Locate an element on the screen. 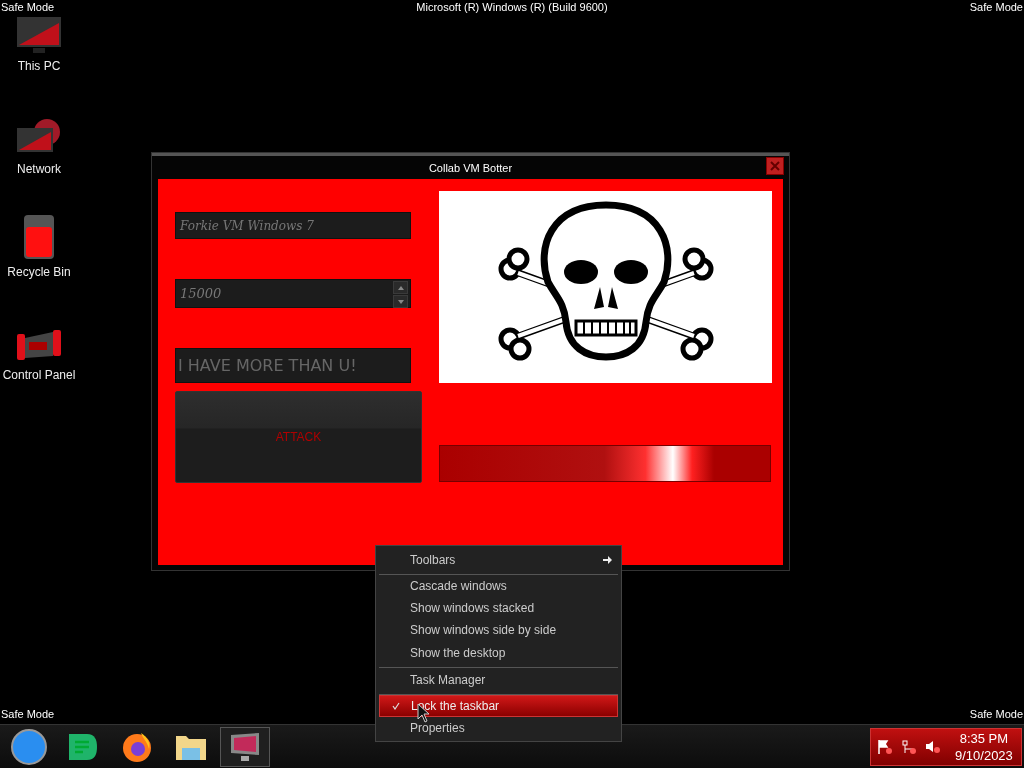 The height and width of the screenshot is (768, 1024). menu-item: Show windows stacked is located at coordinates (498, 608).